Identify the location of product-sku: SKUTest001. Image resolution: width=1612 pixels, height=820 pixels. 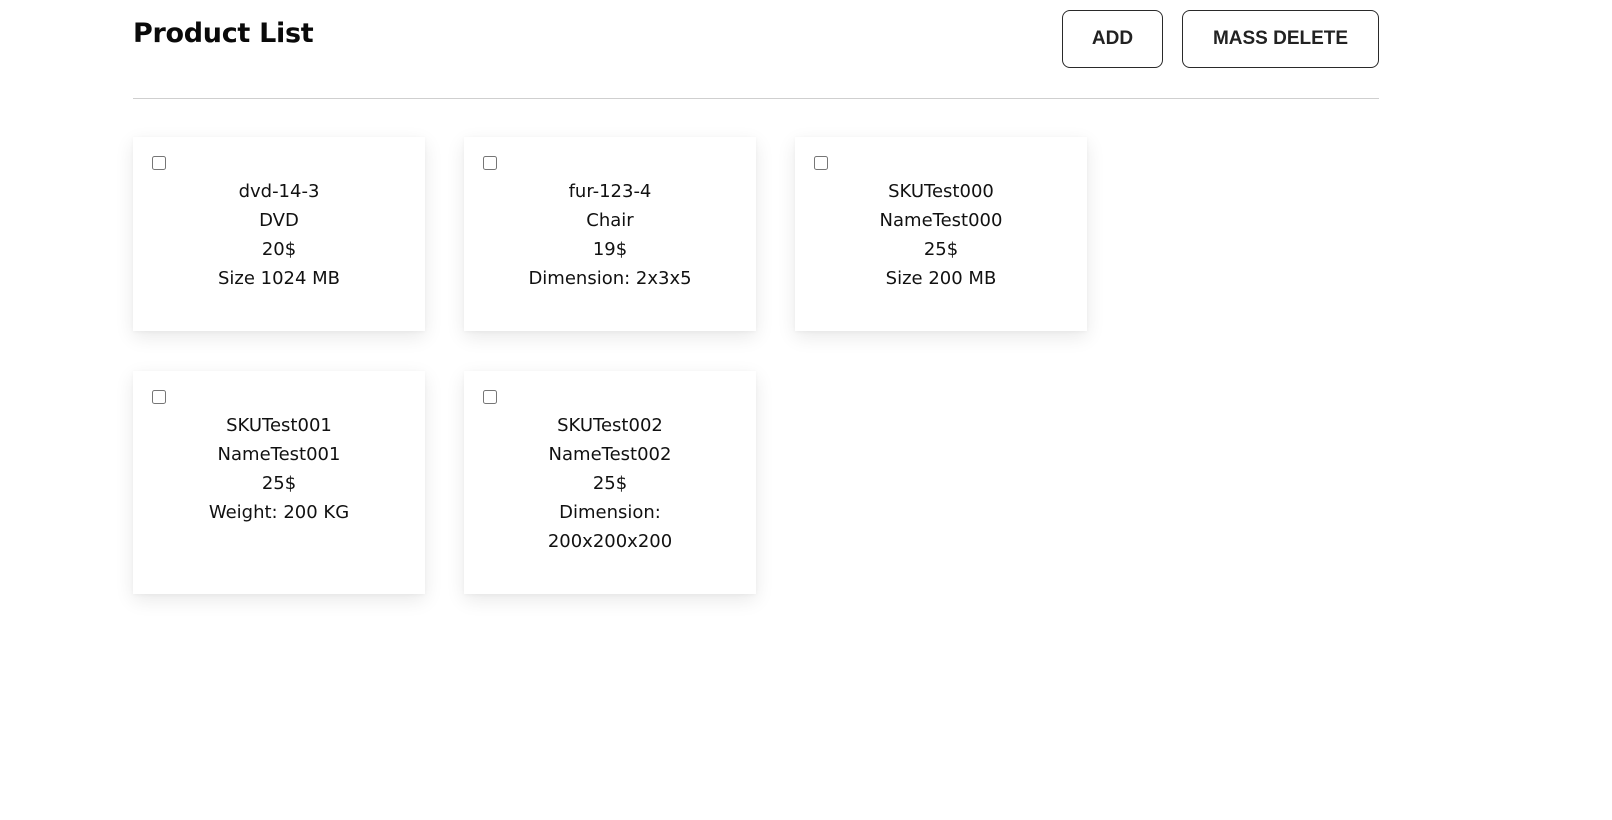
(279, 425).